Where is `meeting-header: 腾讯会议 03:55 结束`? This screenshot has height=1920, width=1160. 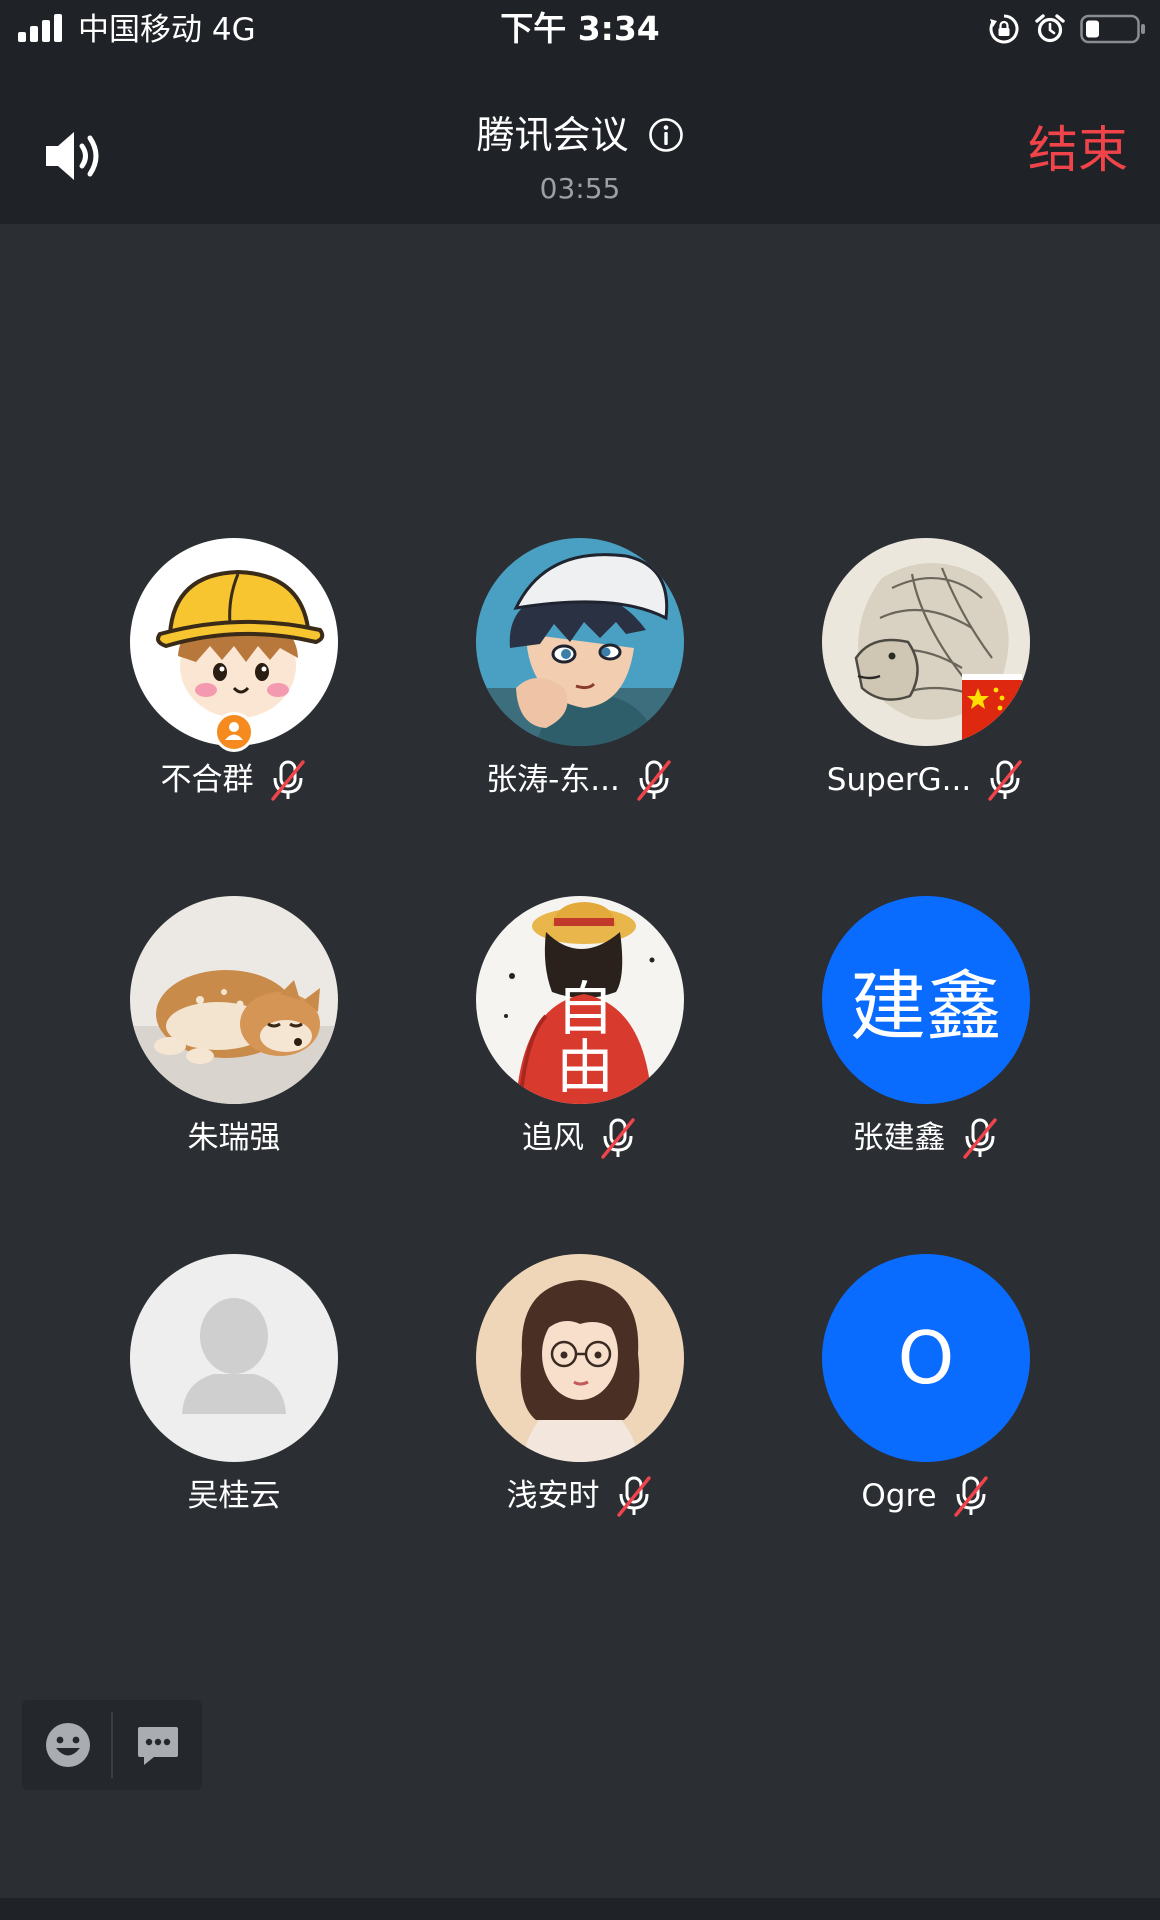
meeting-header: 腾讯会议 03:55 结束 is located at coordinates (580, 142).